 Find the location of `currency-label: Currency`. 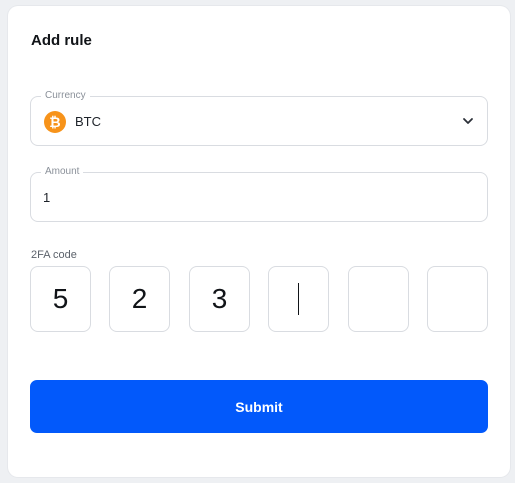

currency-label: Currency is located at coordinates (65, 96).